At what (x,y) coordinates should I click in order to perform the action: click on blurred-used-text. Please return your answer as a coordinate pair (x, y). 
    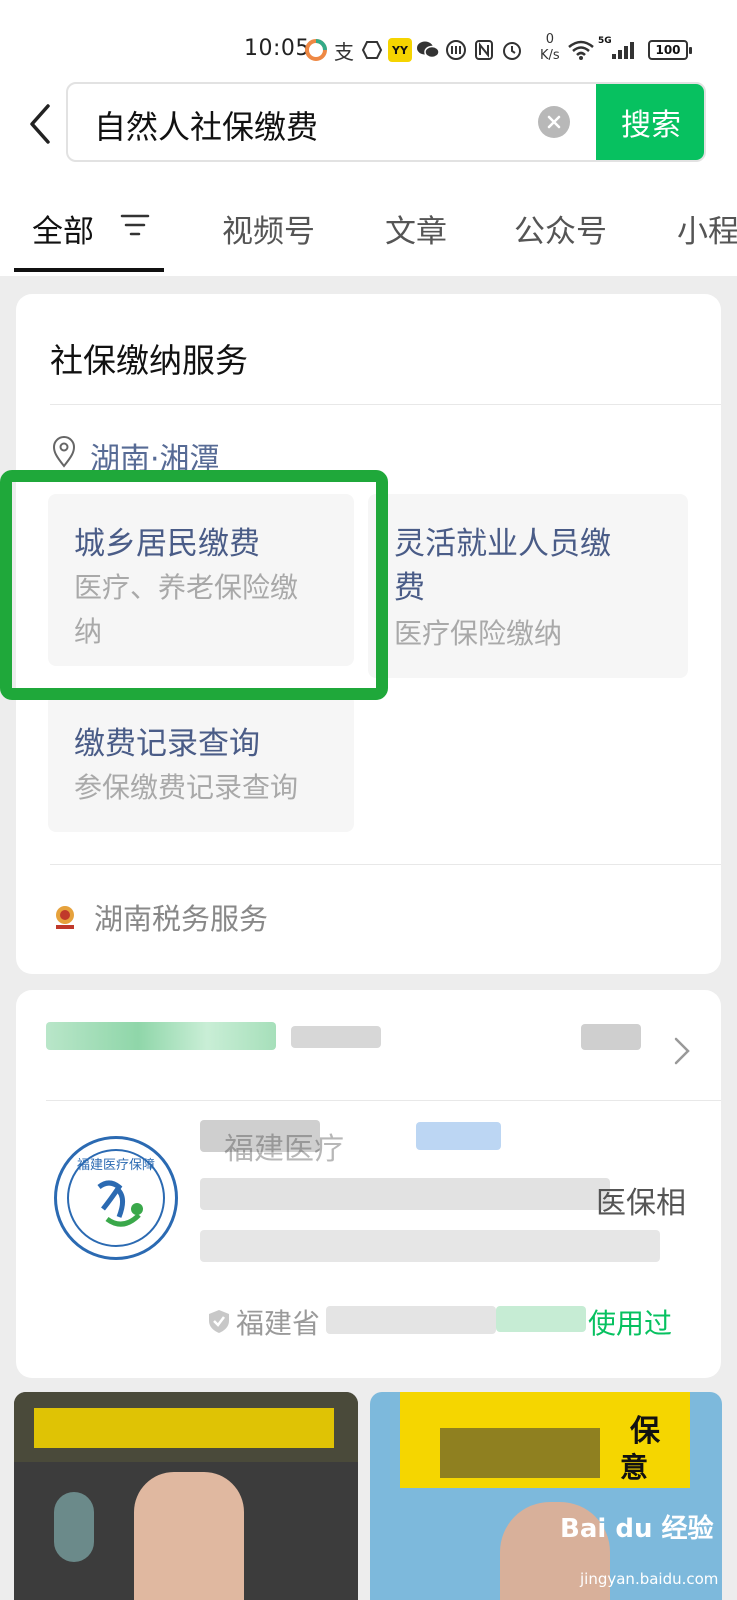
    Looking at the image, I should click on (541, 1319).